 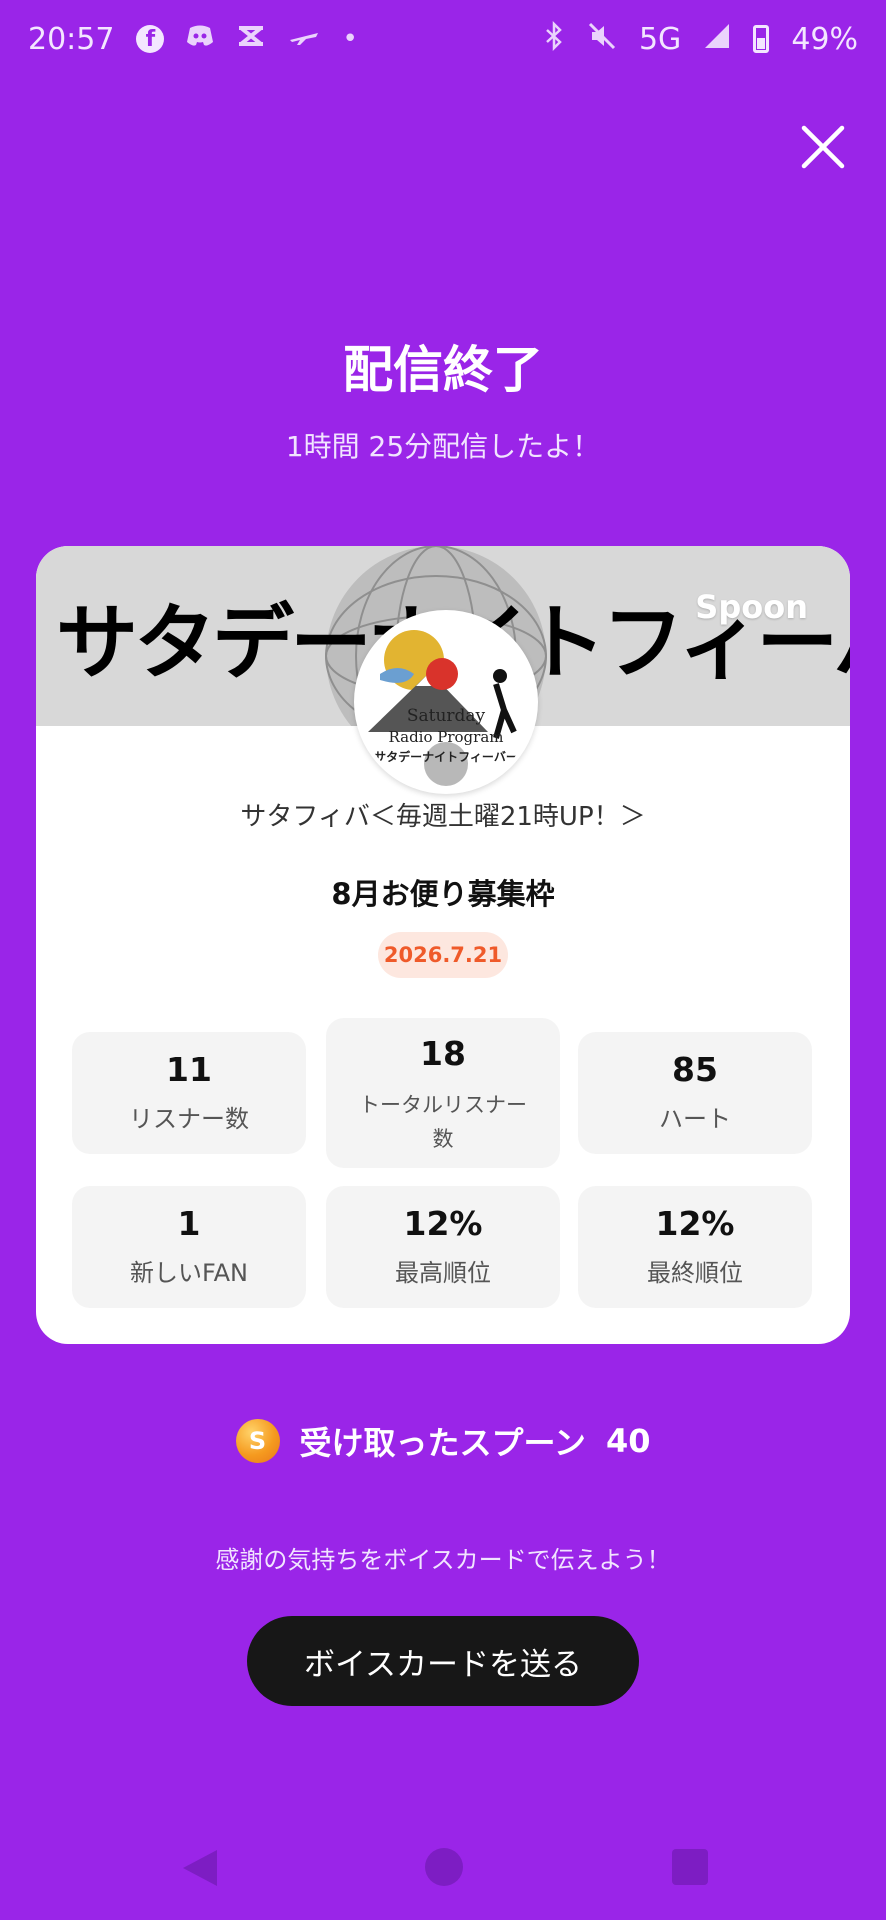 I want to click on send-voice-card-button: ボイスカードを送る, so click(x=443, y=1661).